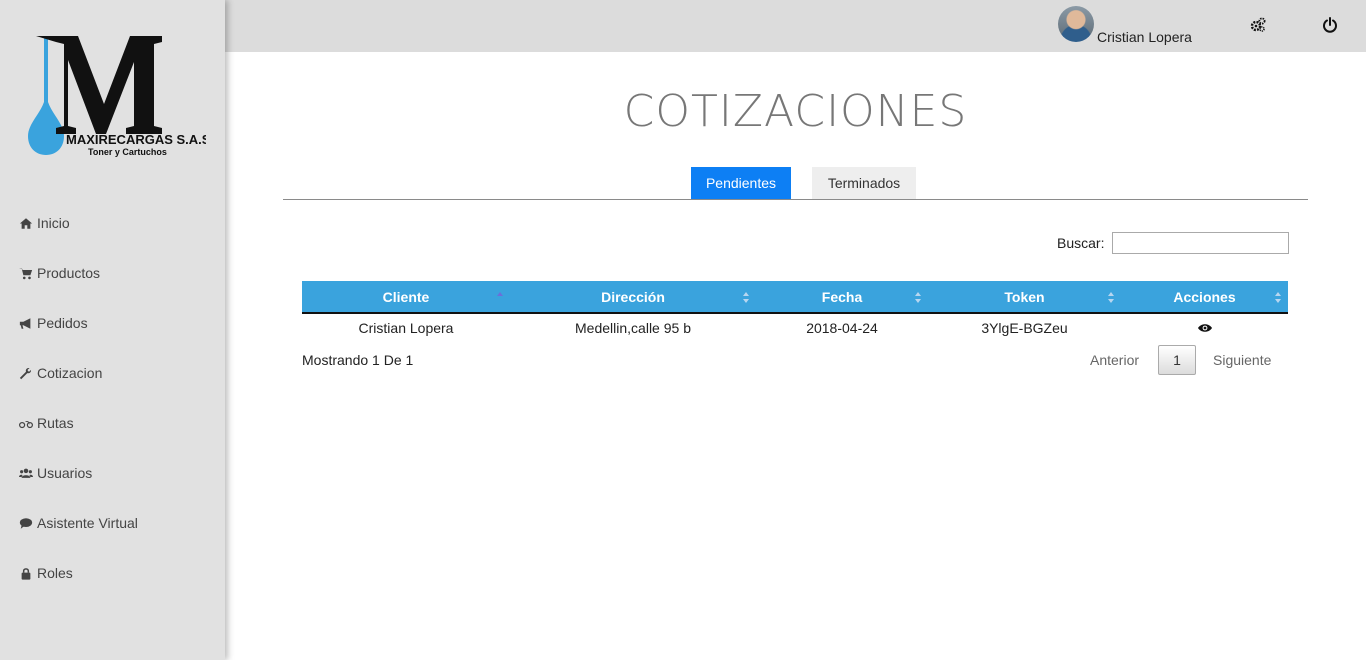 Image resolution: width=1366 pixels, height=660 pixels. What do you see at coordinates (633, 328) in the screenshot?
I see `cell-direccion: Medellin,calle 95 b` at bounding box center [633, 328].